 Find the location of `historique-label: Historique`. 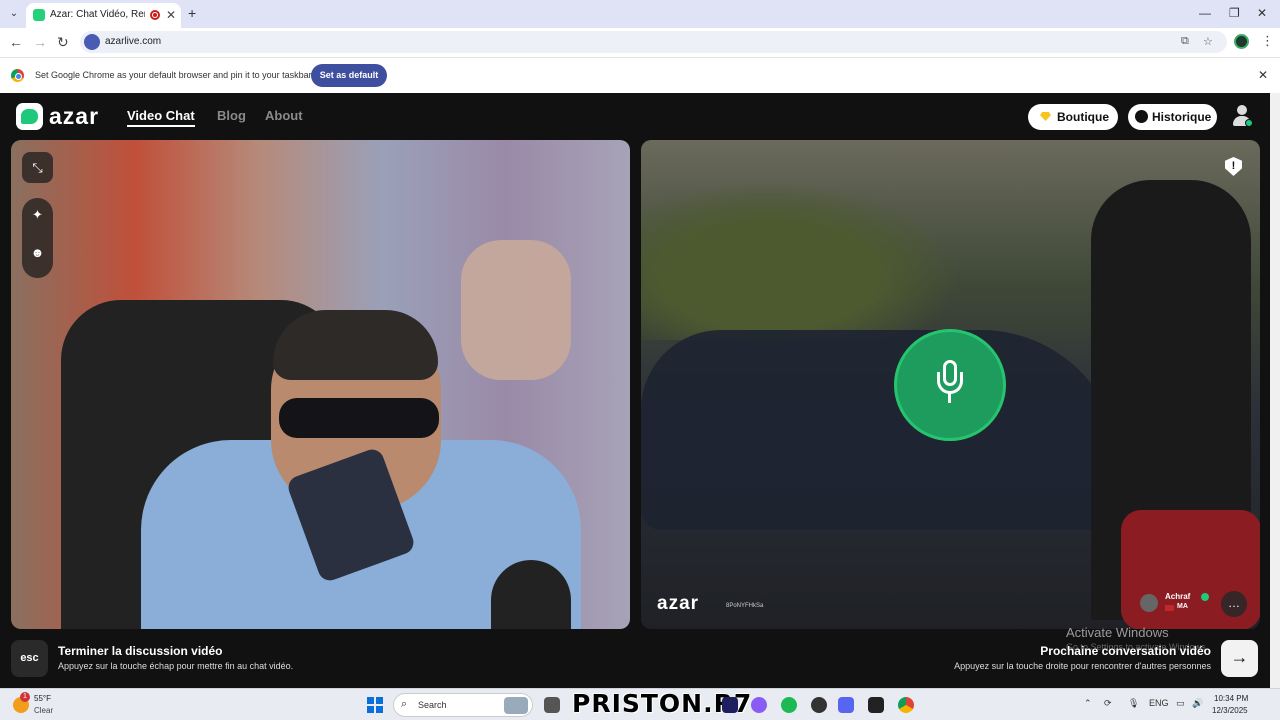

historique-label: Historique is located at coordinates (1182, 117).